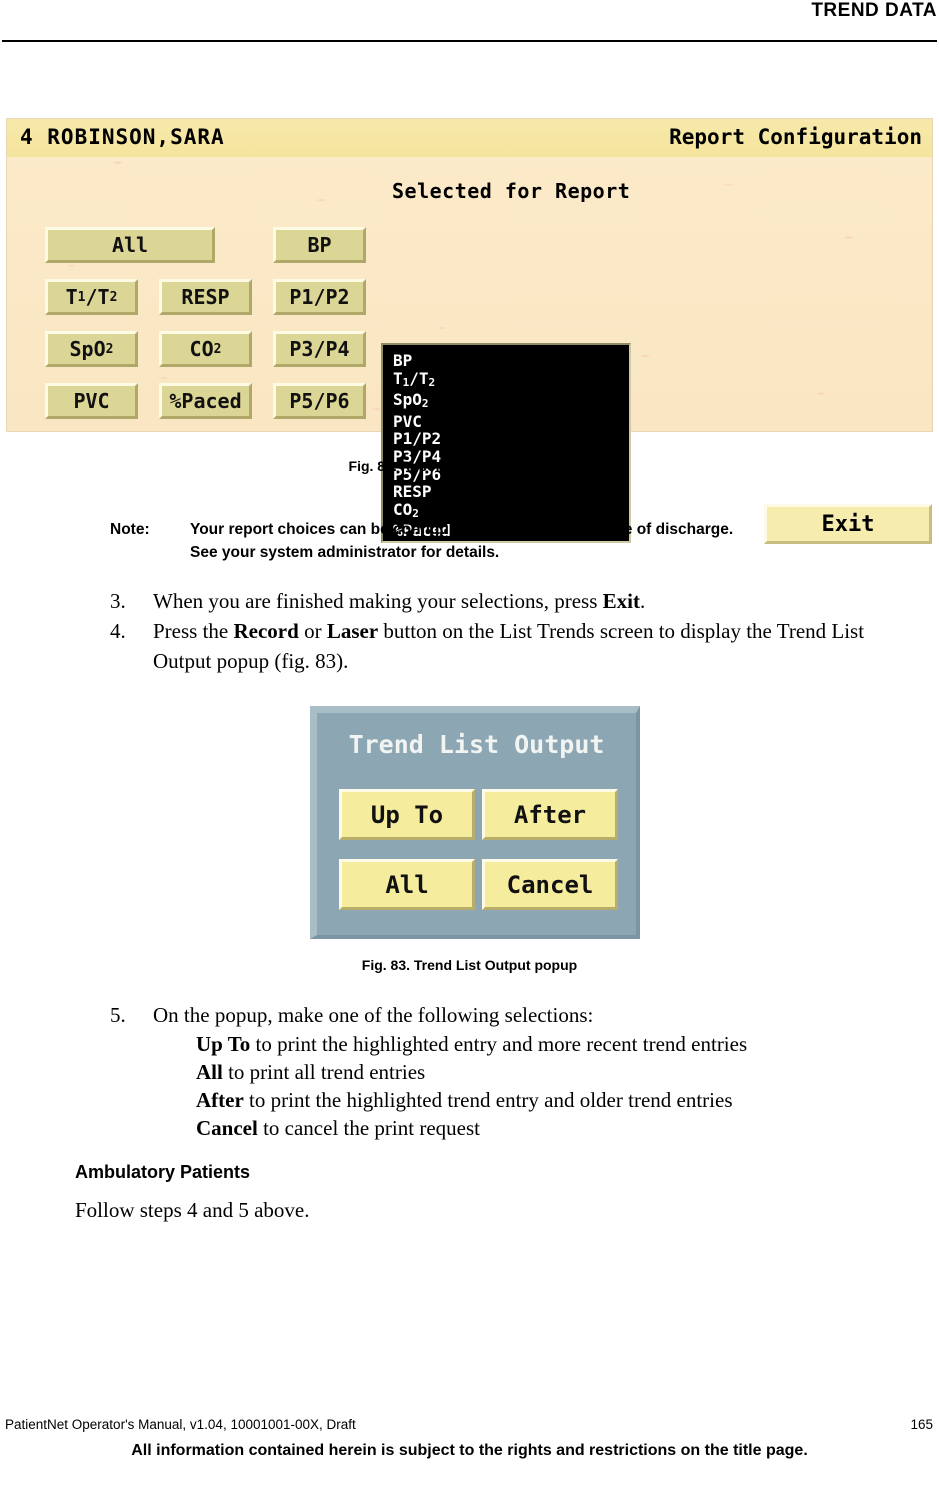  Describe the element at coordinates (122, 137) in the screenshot. I see `patient-identifier: 4 ROBINSON,SARA` at that location.